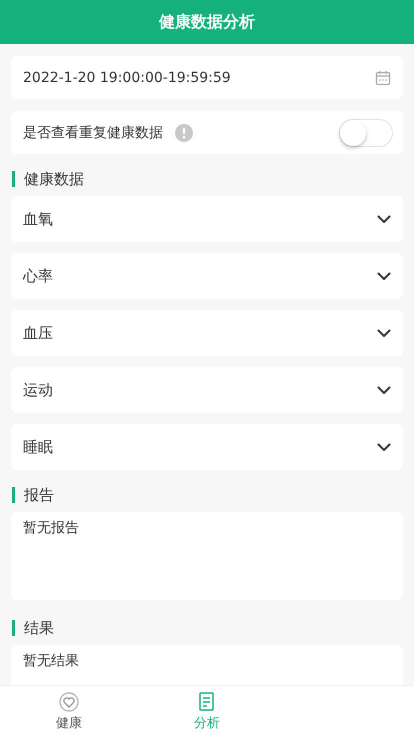 Image resolution: width=414 pixels, height=736 pixels. Describe the element at coordinates (207, 276) in the screenshot. I see `accordion-item: 心率` at that location.